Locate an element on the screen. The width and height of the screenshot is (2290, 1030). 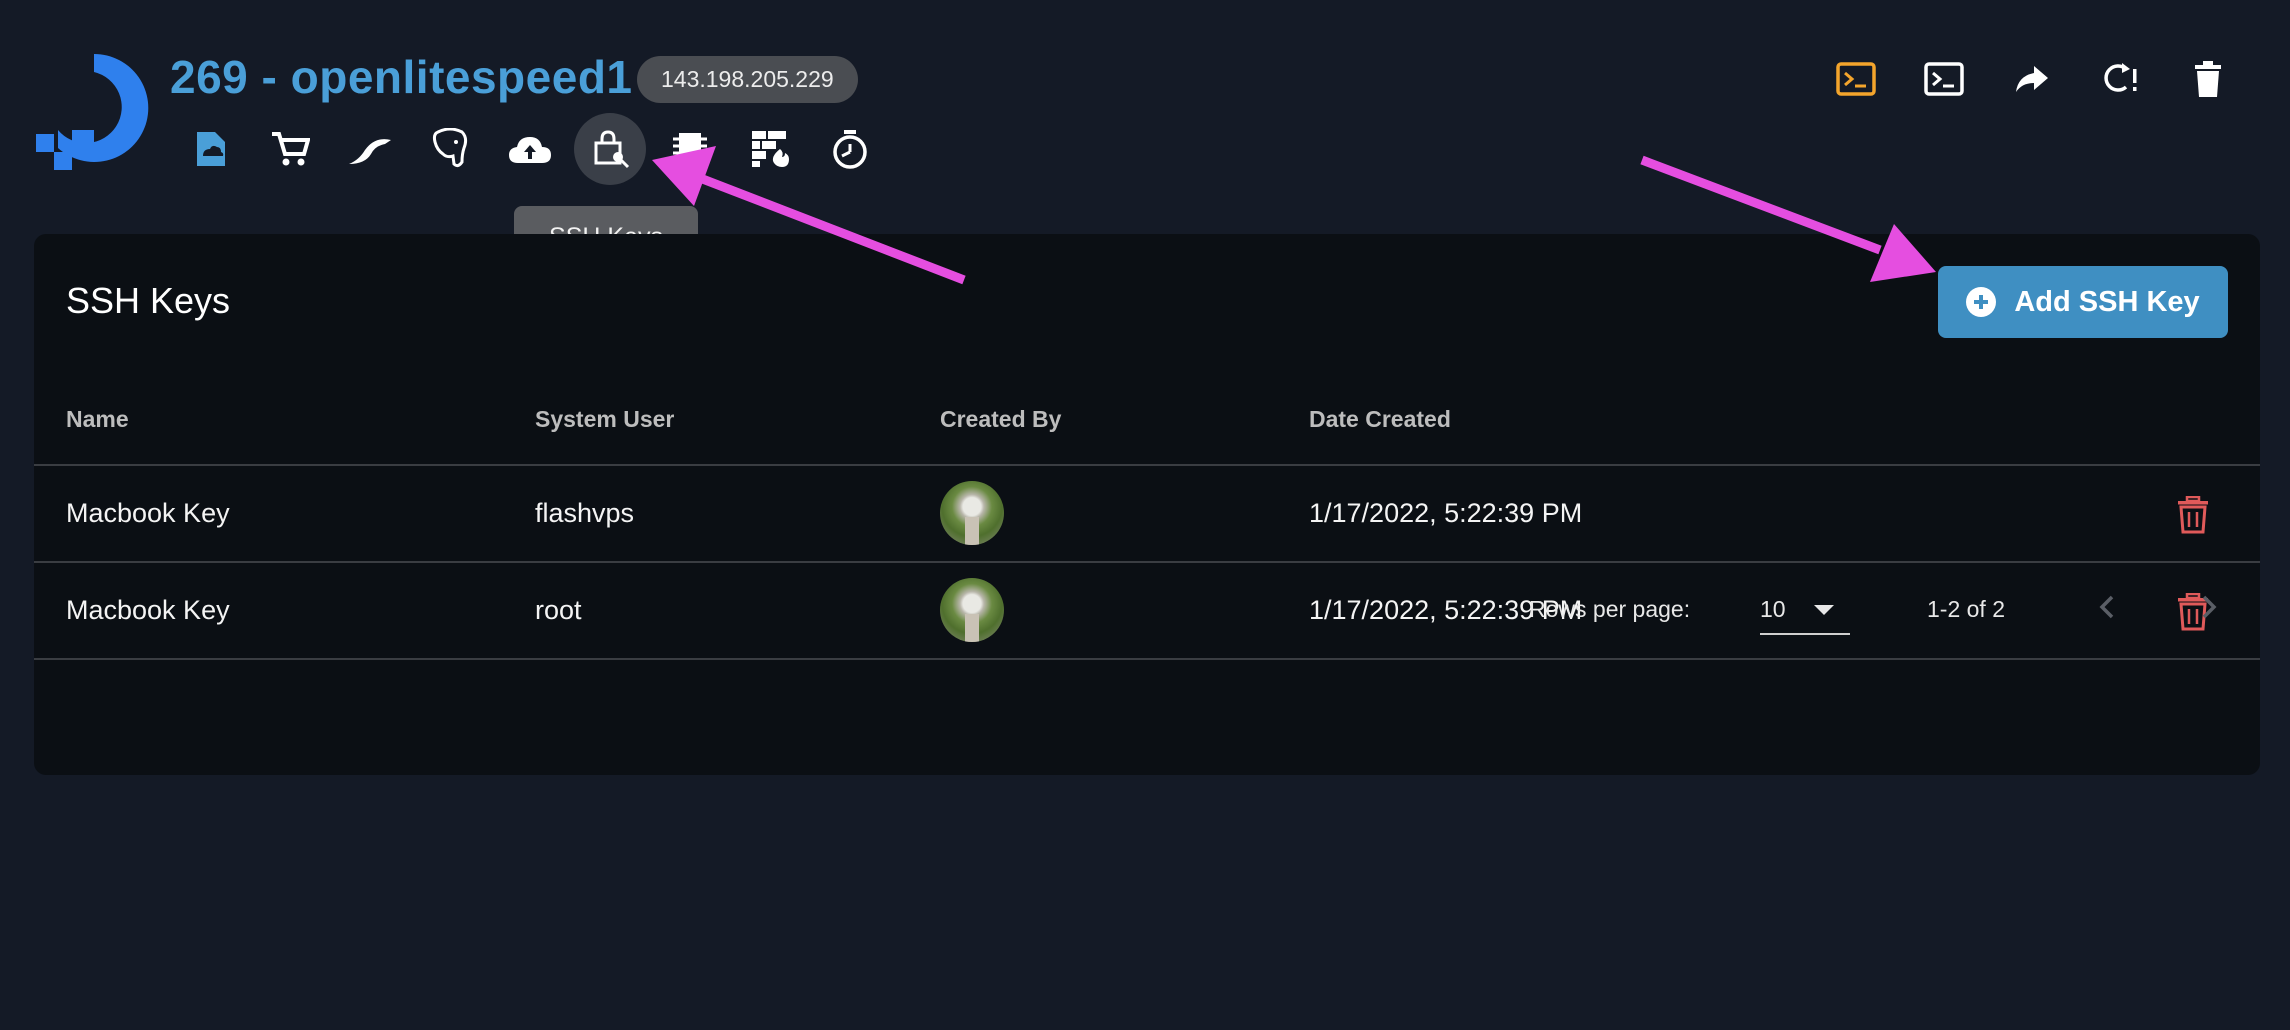
chevron-right-icon is located at coordinates (2208, 607).